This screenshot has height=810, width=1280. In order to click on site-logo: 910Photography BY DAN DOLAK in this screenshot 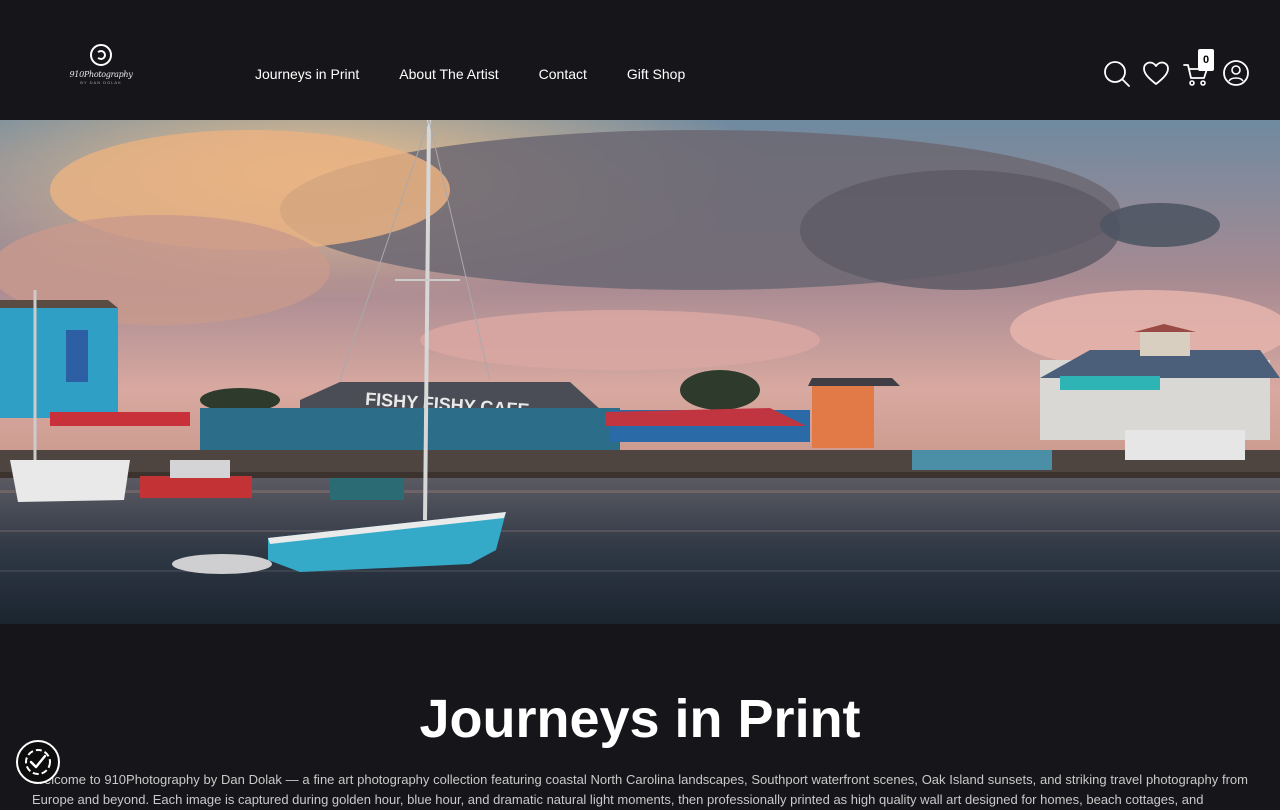, I will do `click(101, 70)`.